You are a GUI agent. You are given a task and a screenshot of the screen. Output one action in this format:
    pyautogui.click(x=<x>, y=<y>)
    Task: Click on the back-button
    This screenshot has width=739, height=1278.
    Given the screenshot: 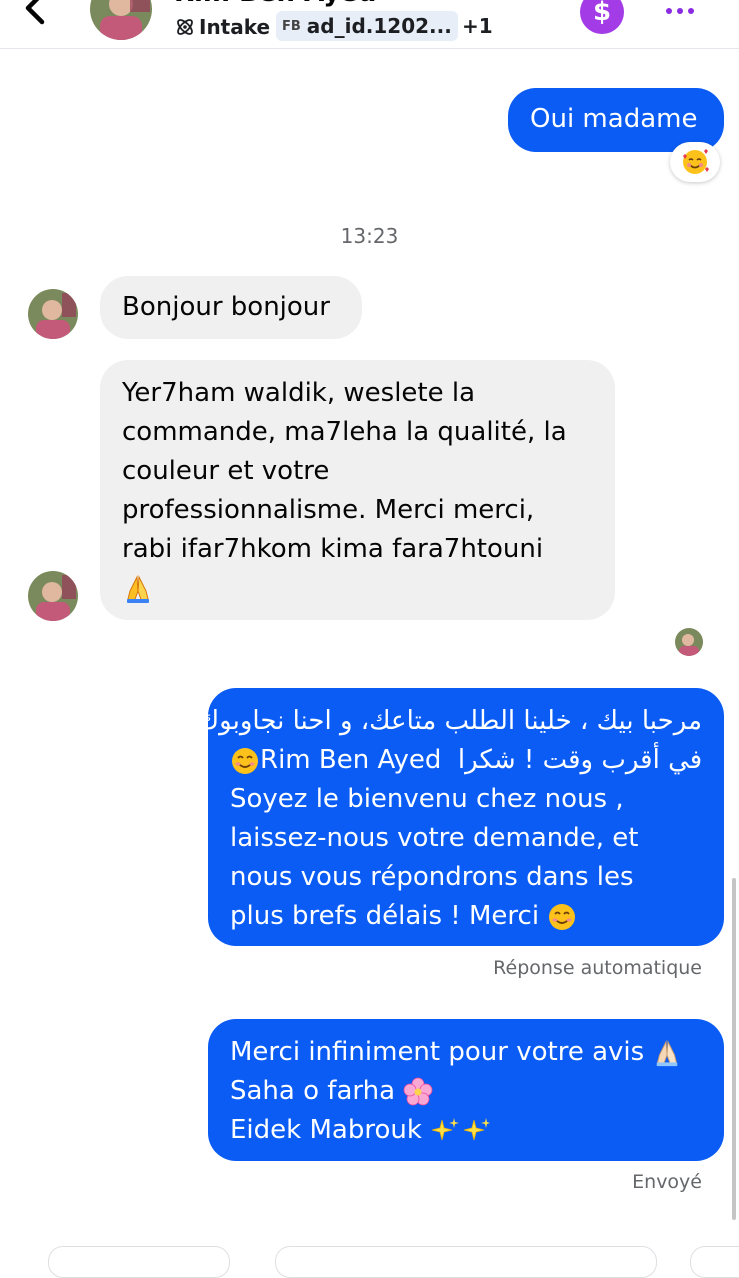 What is the action you would take?
    pyautogui.click(x=34, y=15)
    